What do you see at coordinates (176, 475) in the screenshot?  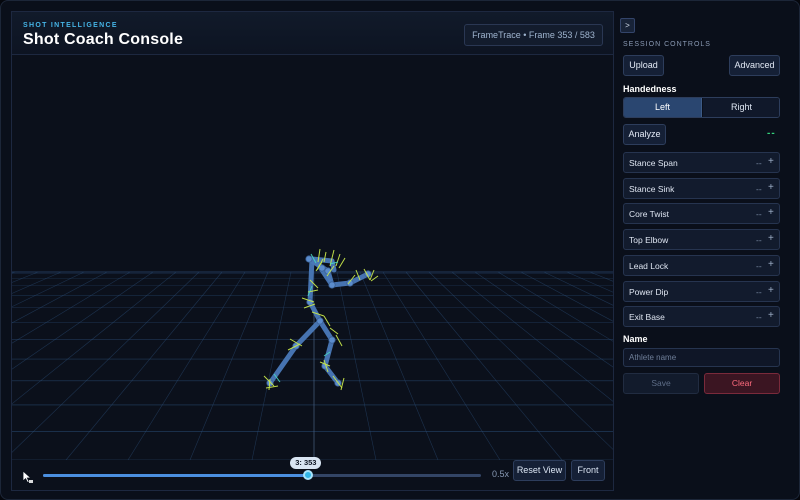 I see `timeline-progress` at bounding box center [176, 475].